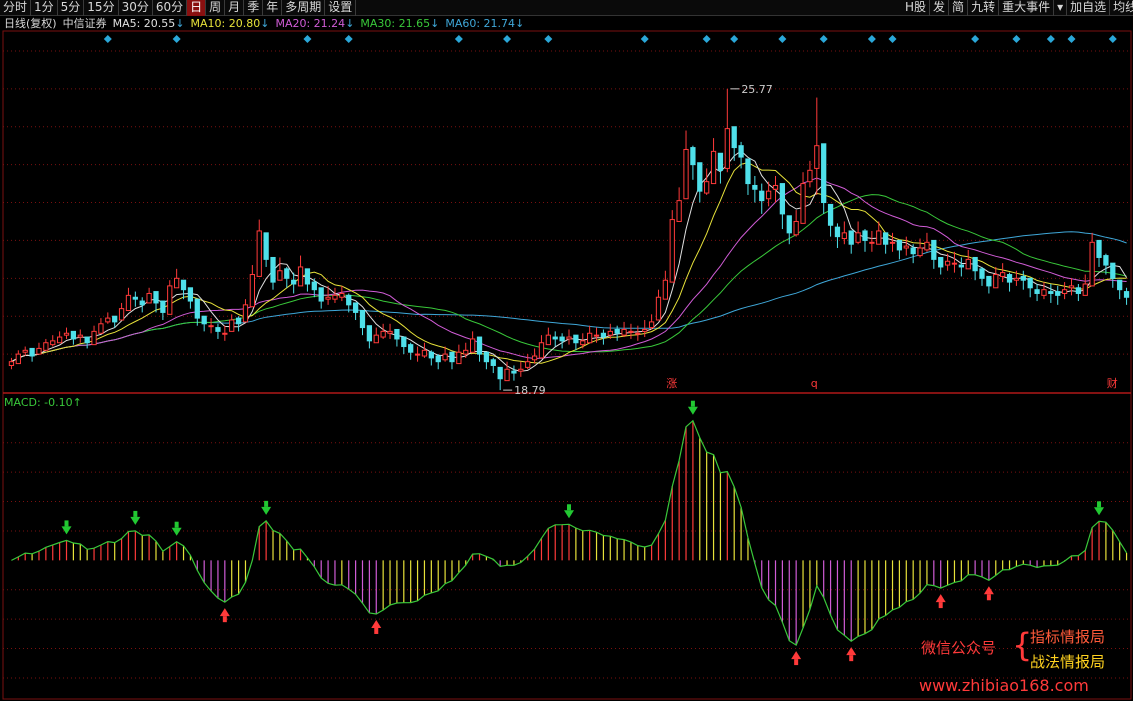 This screenshot has width=1133, height=701. I want to click on period-tabs: 分时 1分 5分 15分 30分 60分日周月季年多周期 设置, so click(178, 8).